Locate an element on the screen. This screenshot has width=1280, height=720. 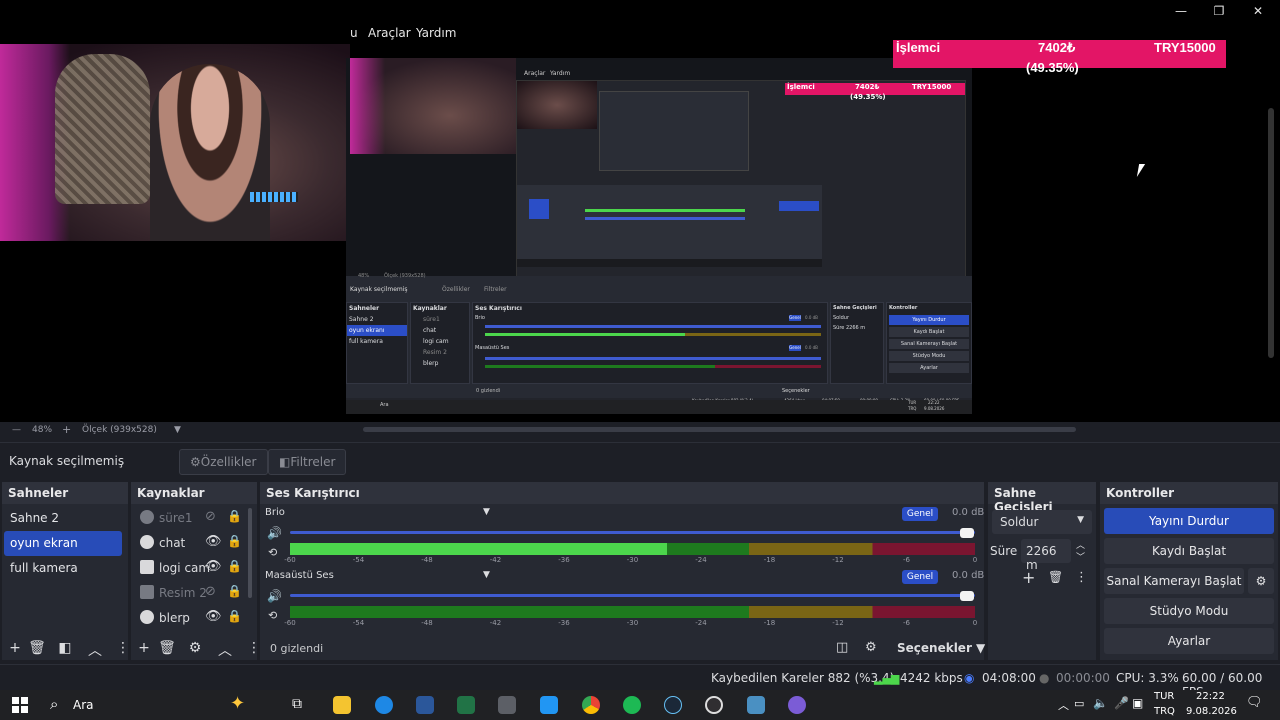
scene-item-active: oyun ekran is located at coordinates (63, 543).